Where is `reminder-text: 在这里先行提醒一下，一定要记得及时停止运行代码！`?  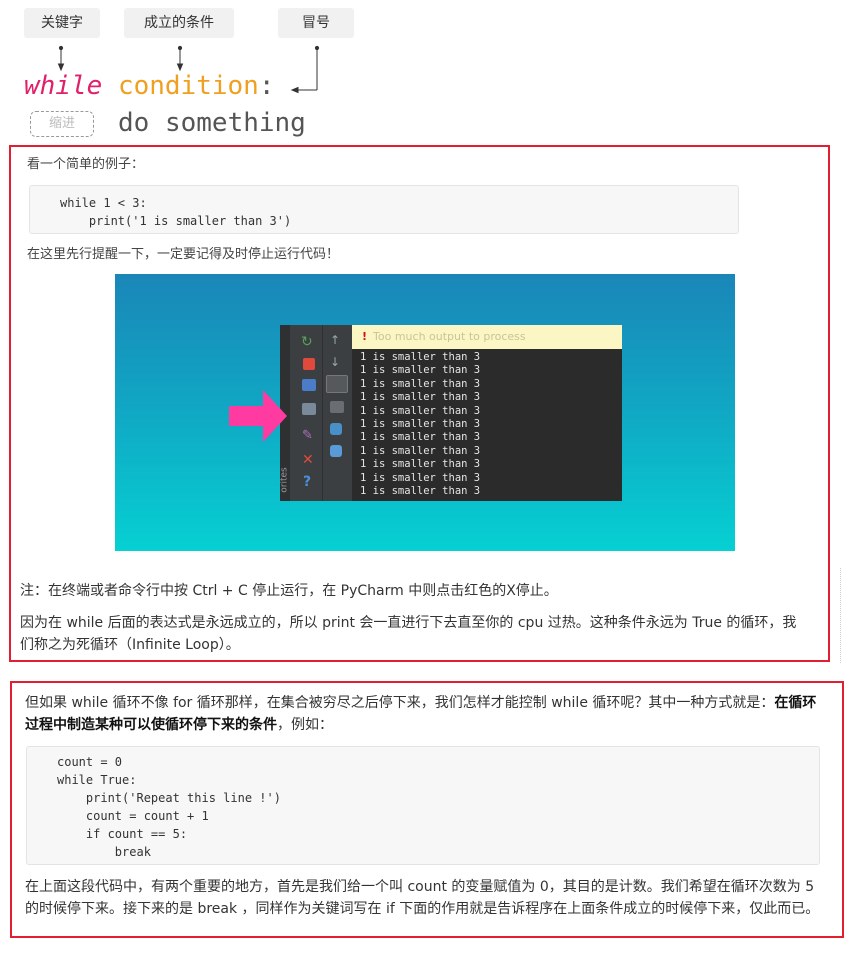
reminder-text: 在这里先行提醒一下，一定要记得及时停止运行代码！ is located at coordinates (183, 254).